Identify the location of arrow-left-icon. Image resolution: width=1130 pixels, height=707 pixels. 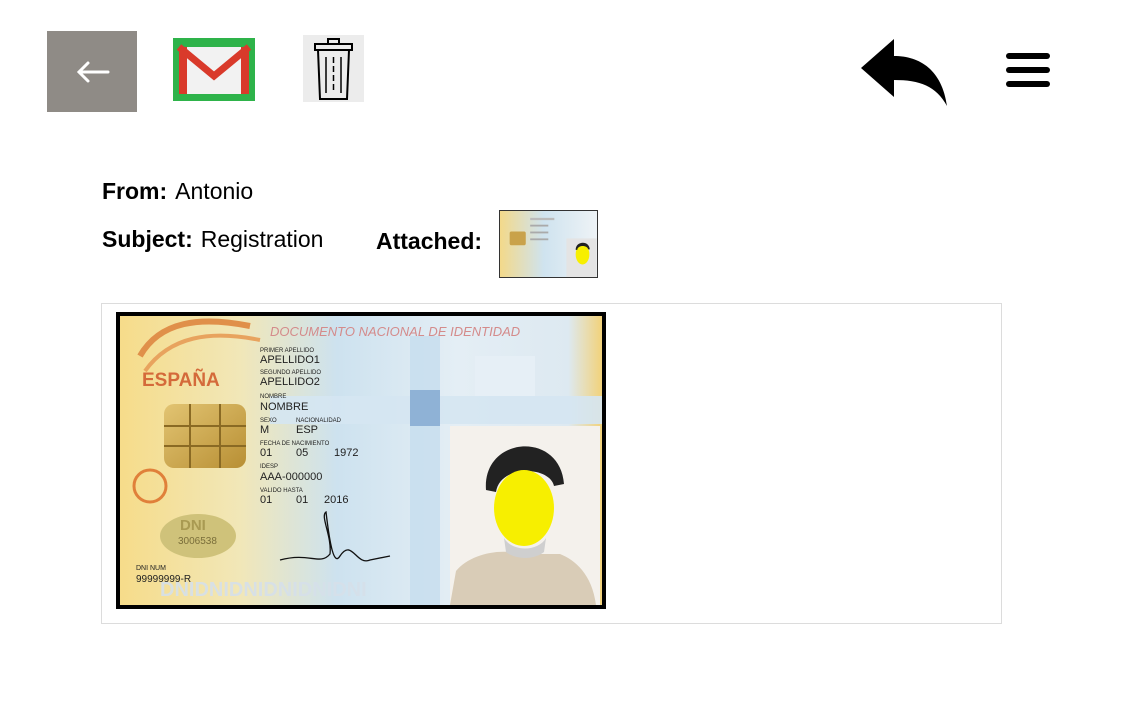
(93, 71).